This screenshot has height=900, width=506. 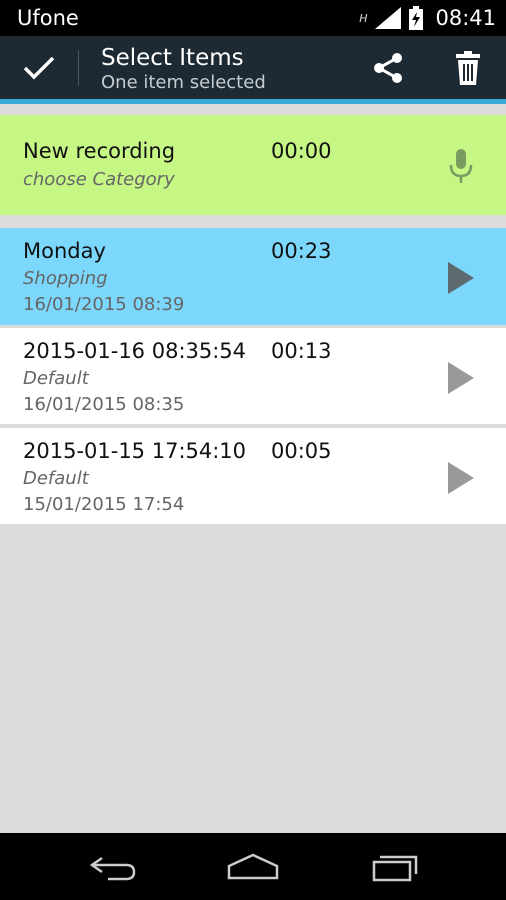 What do you see at coordinates (172, 58) in the screenshot?
I see `action-bar-title: Select Items` at bounding box center [172, 58].